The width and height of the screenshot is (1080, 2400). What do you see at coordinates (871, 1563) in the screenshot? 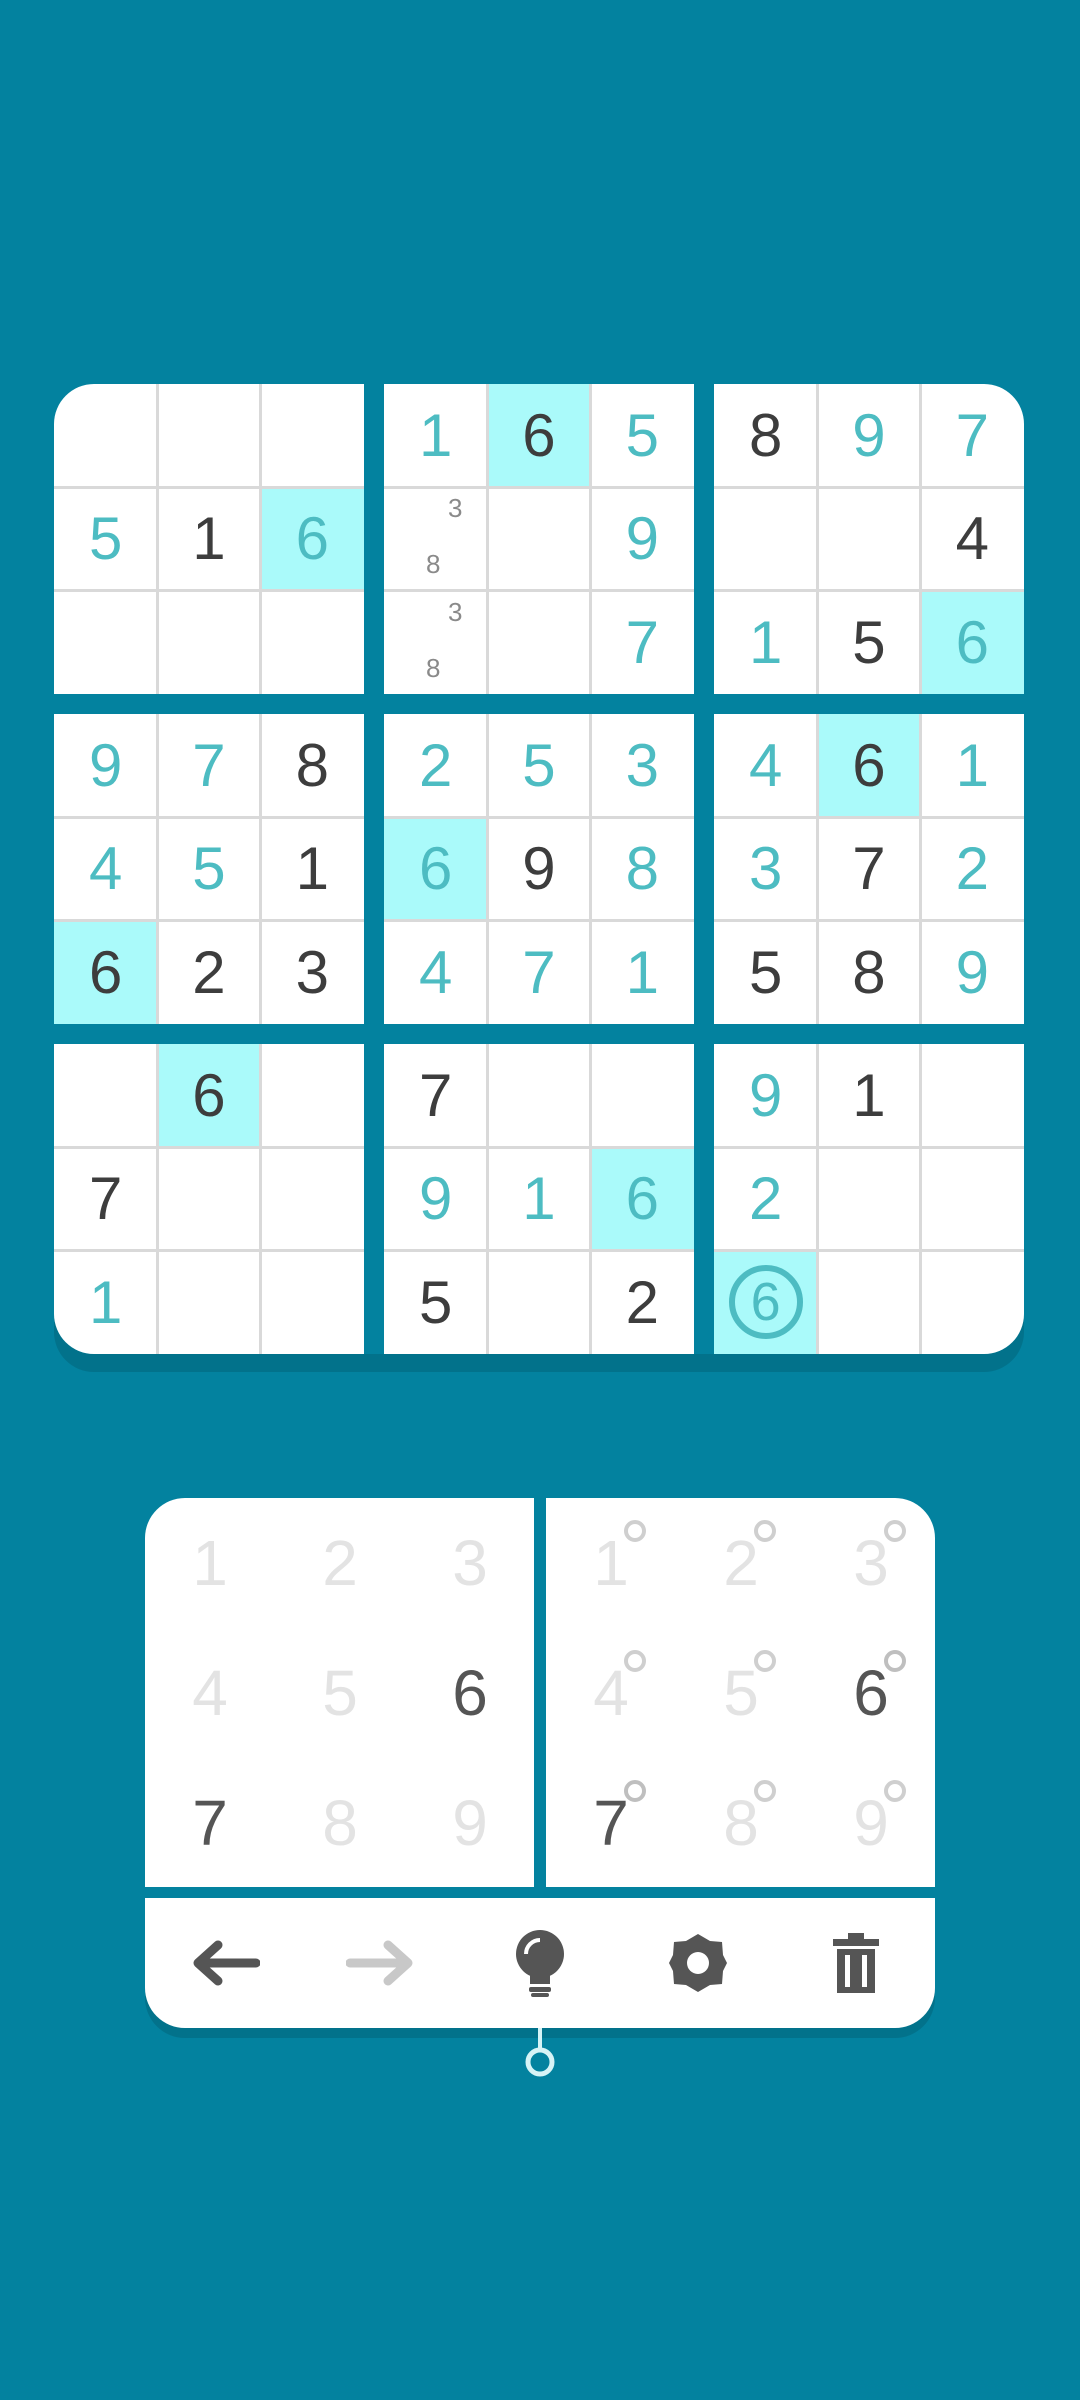
I see `note-key: 3` at bounding box center [871, 1563].